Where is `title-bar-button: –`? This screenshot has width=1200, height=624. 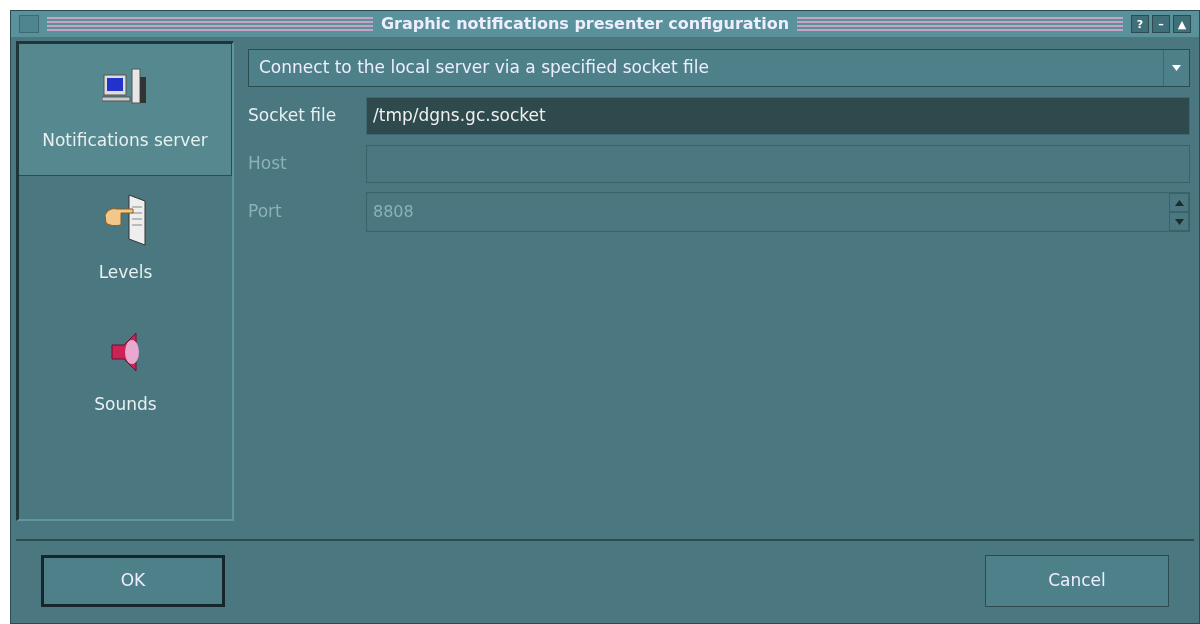 title-bar-button: – is located at coordinates (1161, 24).